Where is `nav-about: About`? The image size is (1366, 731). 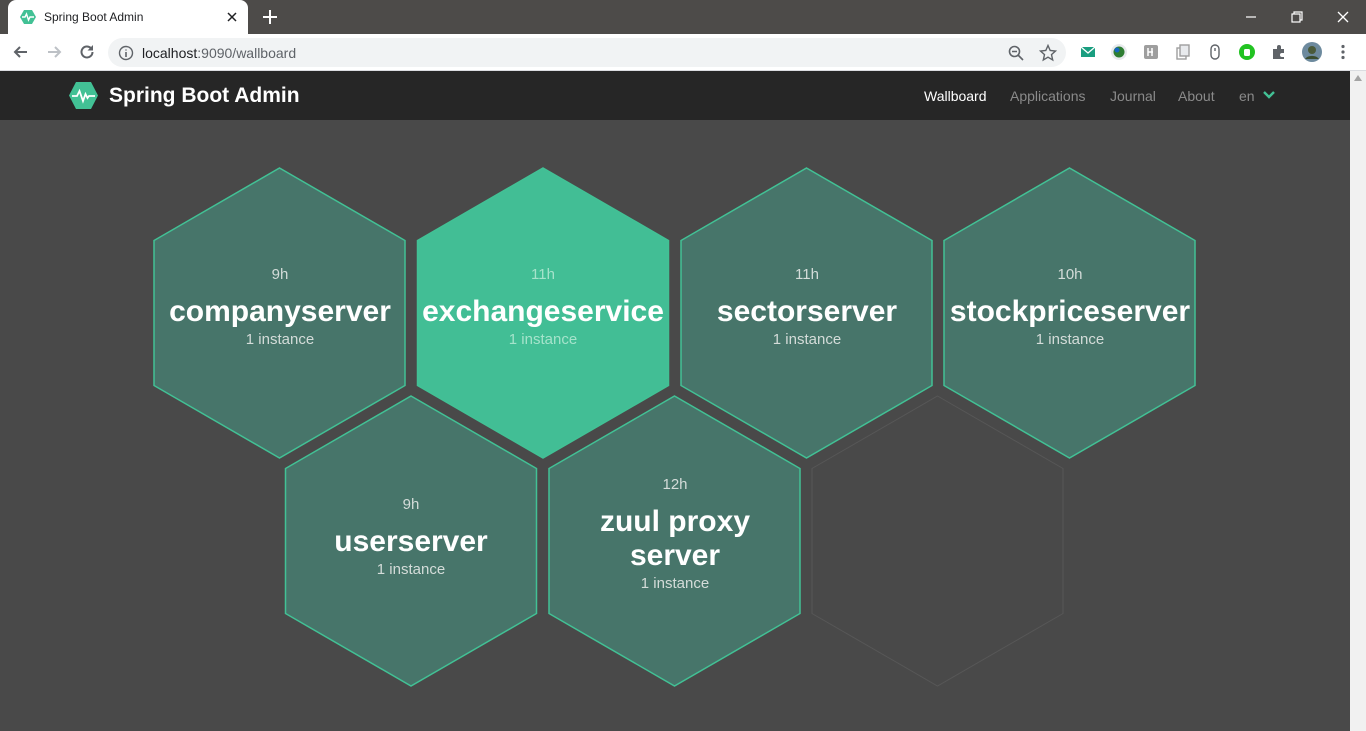
nav-about: About is located at coordinates (1196, 96).